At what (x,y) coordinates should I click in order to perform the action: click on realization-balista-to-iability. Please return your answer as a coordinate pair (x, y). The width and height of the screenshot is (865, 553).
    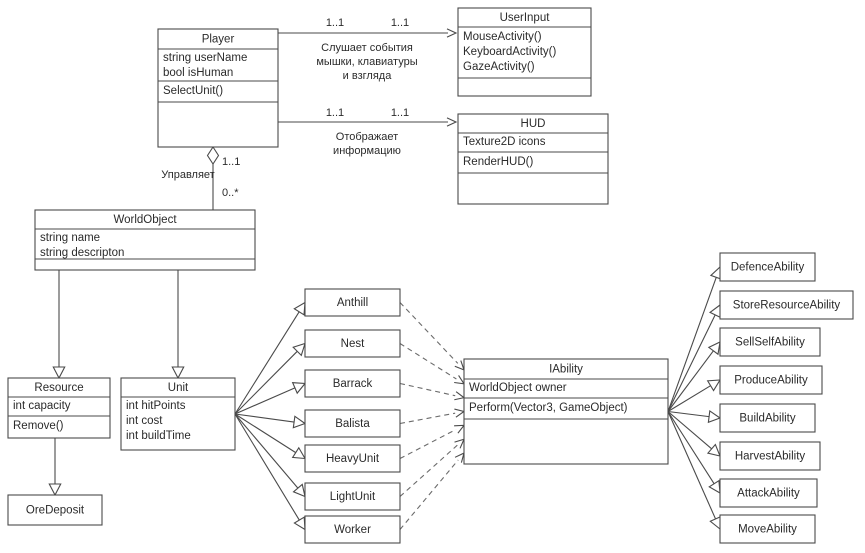
    Looking at the image, I should click on (432, 416).